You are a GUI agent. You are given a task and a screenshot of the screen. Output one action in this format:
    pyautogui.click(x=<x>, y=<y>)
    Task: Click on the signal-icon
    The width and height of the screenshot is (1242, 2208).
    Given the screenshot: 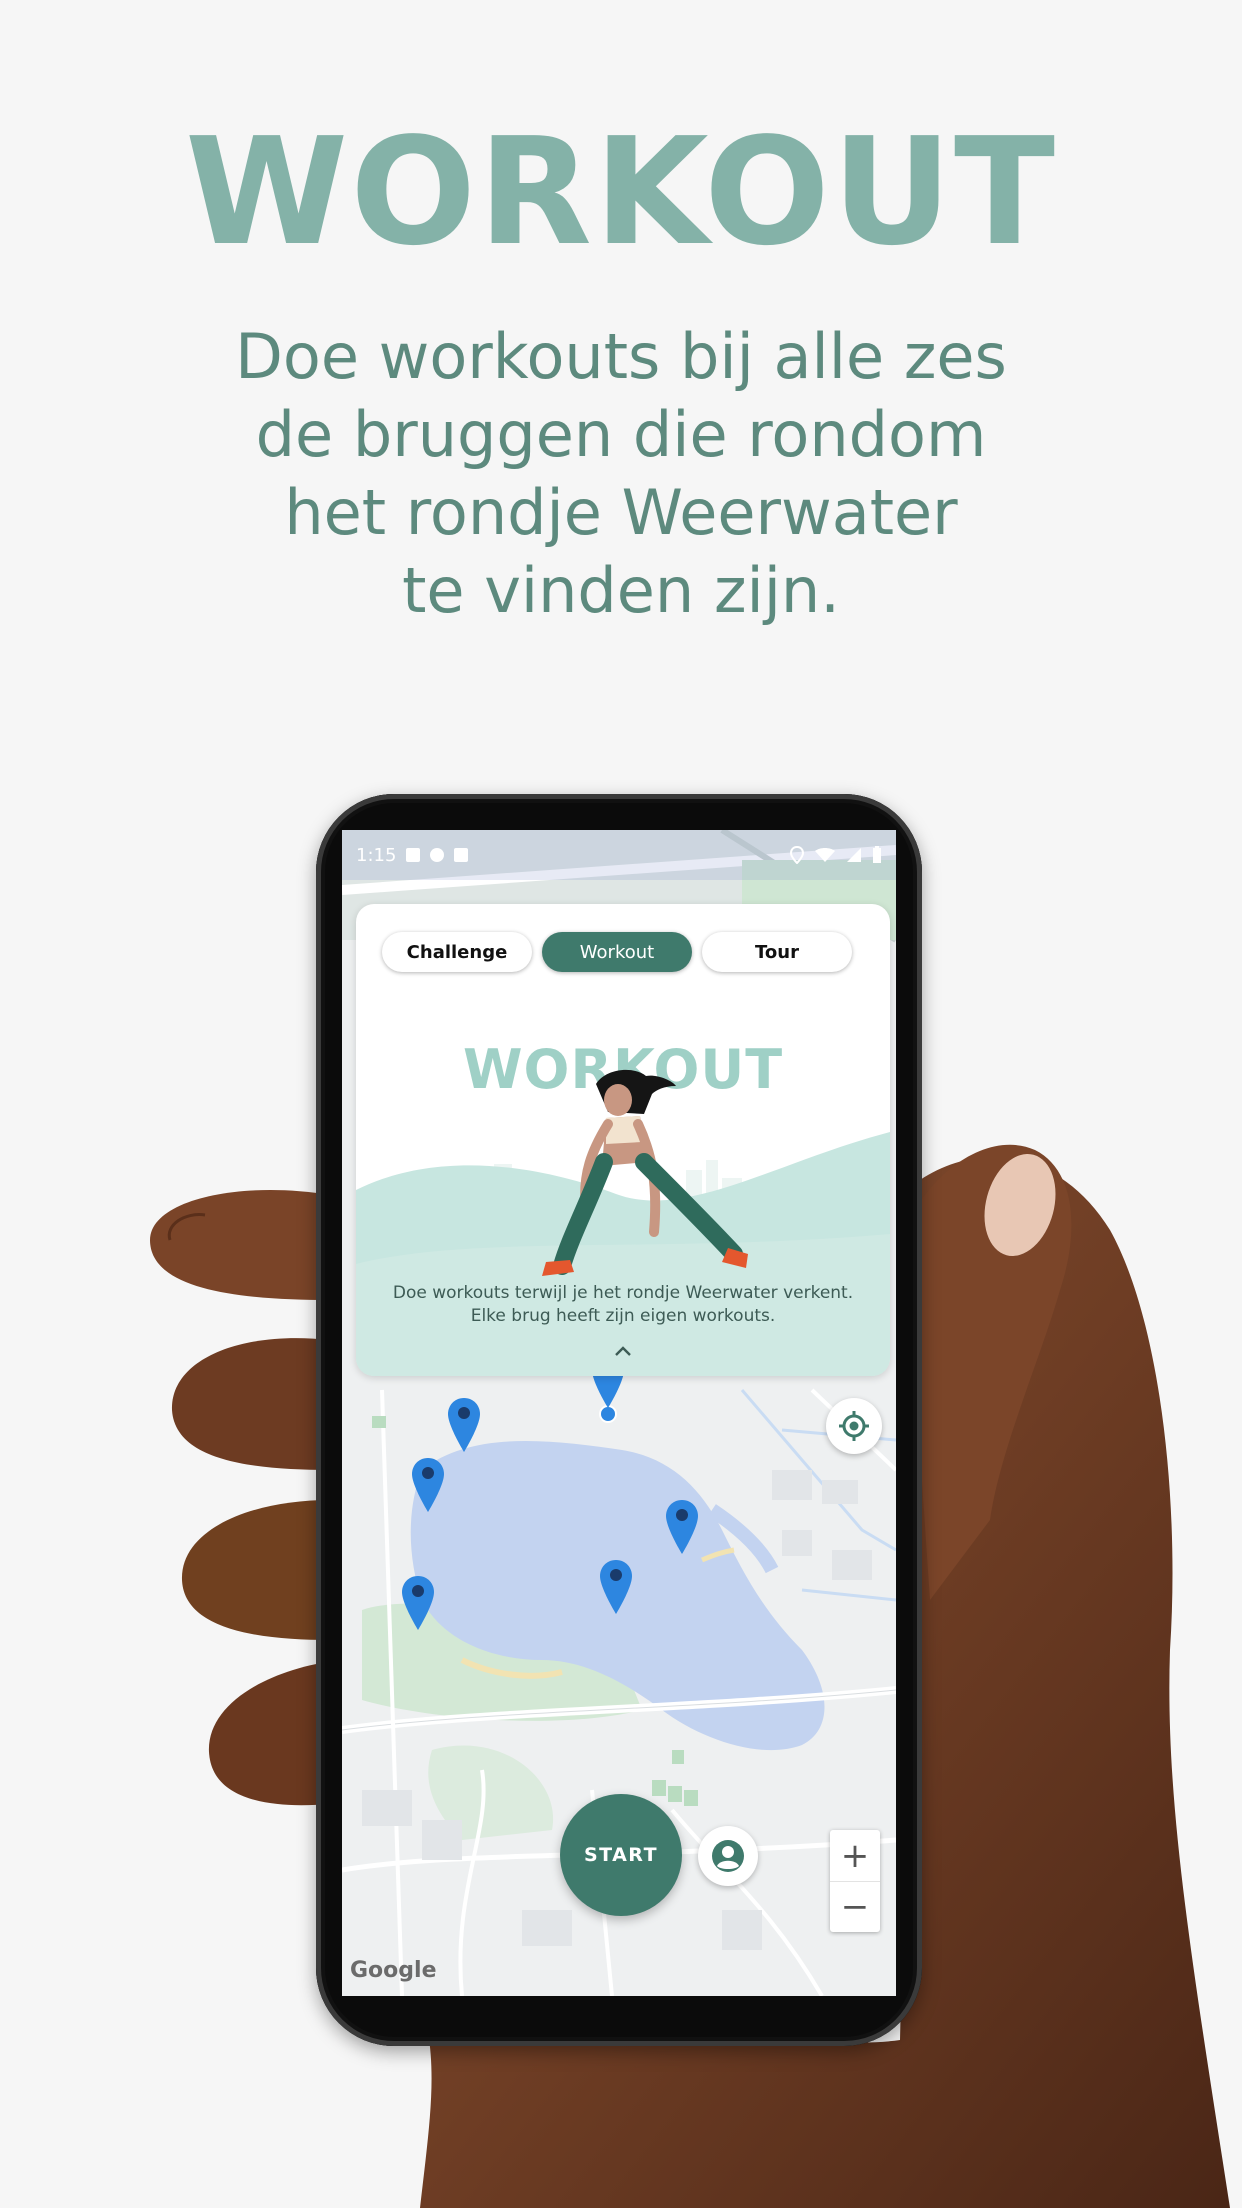 What is the action you would take?
    pyautogui.click(x=854, y=855)
    